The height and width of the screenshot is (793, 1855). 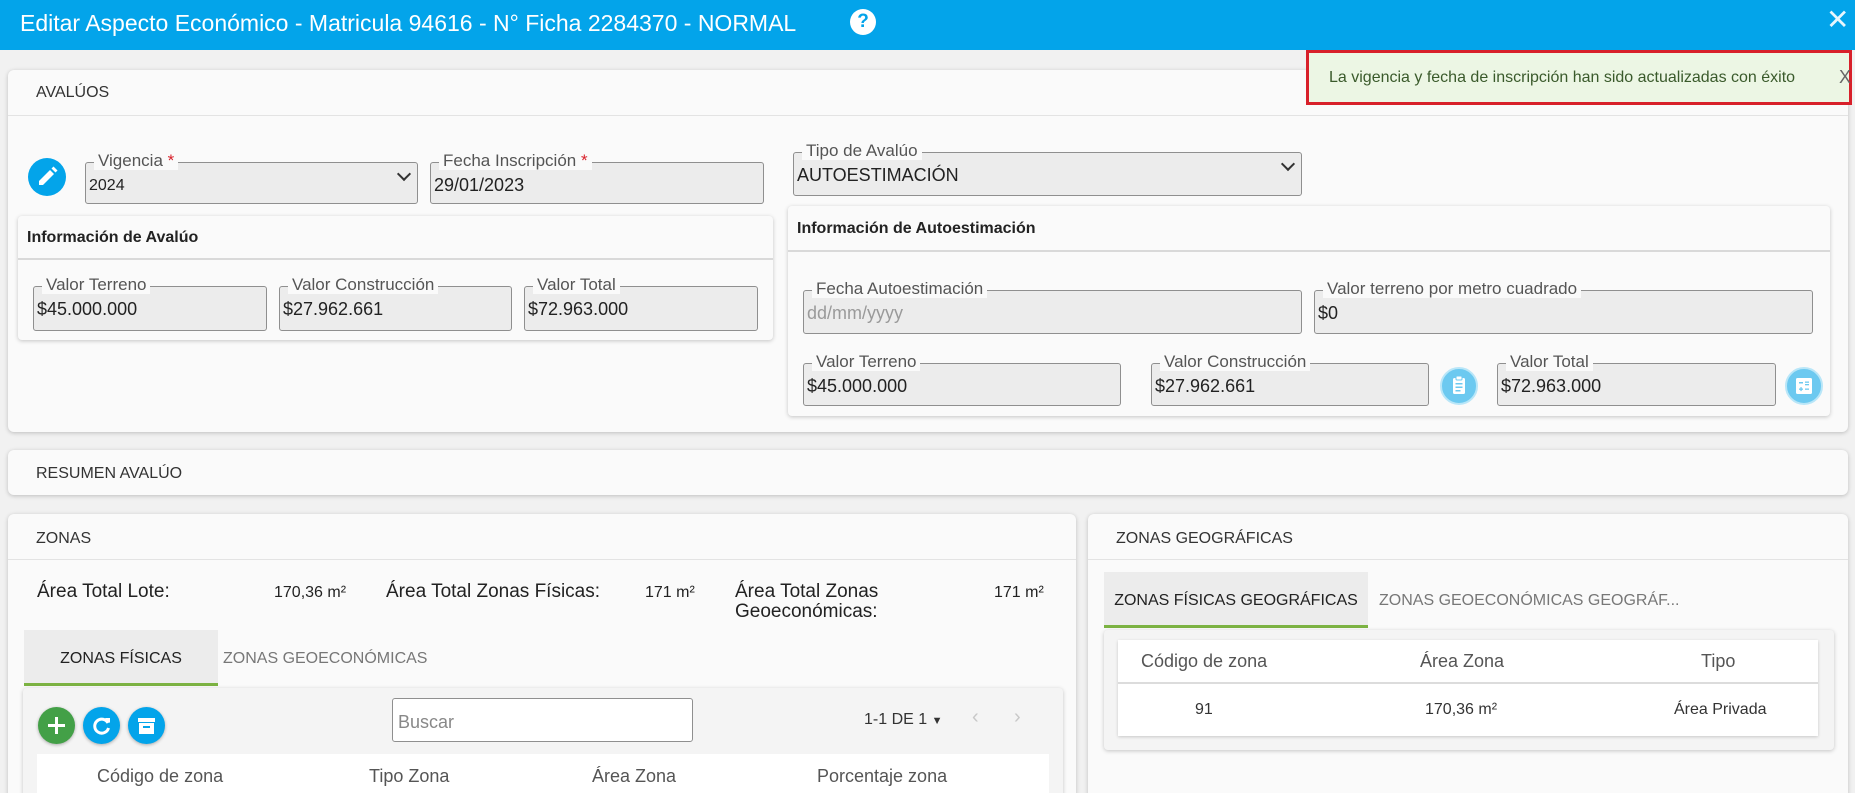 What do you see at coordinates (882, 776) in the screenshot?
I see `col-porcentaje-zona: Porcentaje zona` at bounding box center [882, 776].